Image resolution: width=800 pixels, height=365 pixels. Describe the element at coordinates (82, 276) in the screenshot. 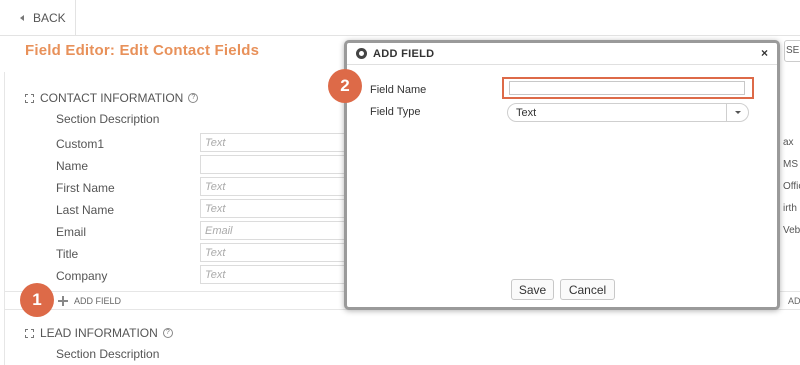

I see `field-label: Company` at that location.